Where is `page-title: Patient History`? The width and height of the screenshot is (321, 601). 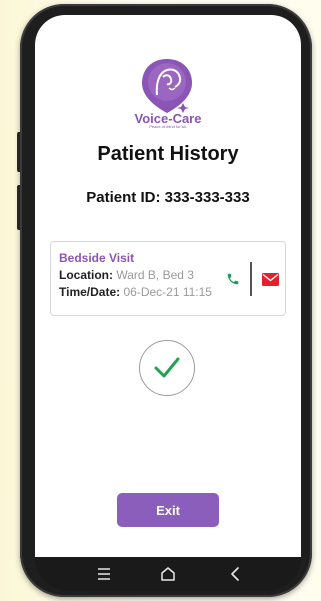
page-title: Patient History is located at coordinates (168, 154).